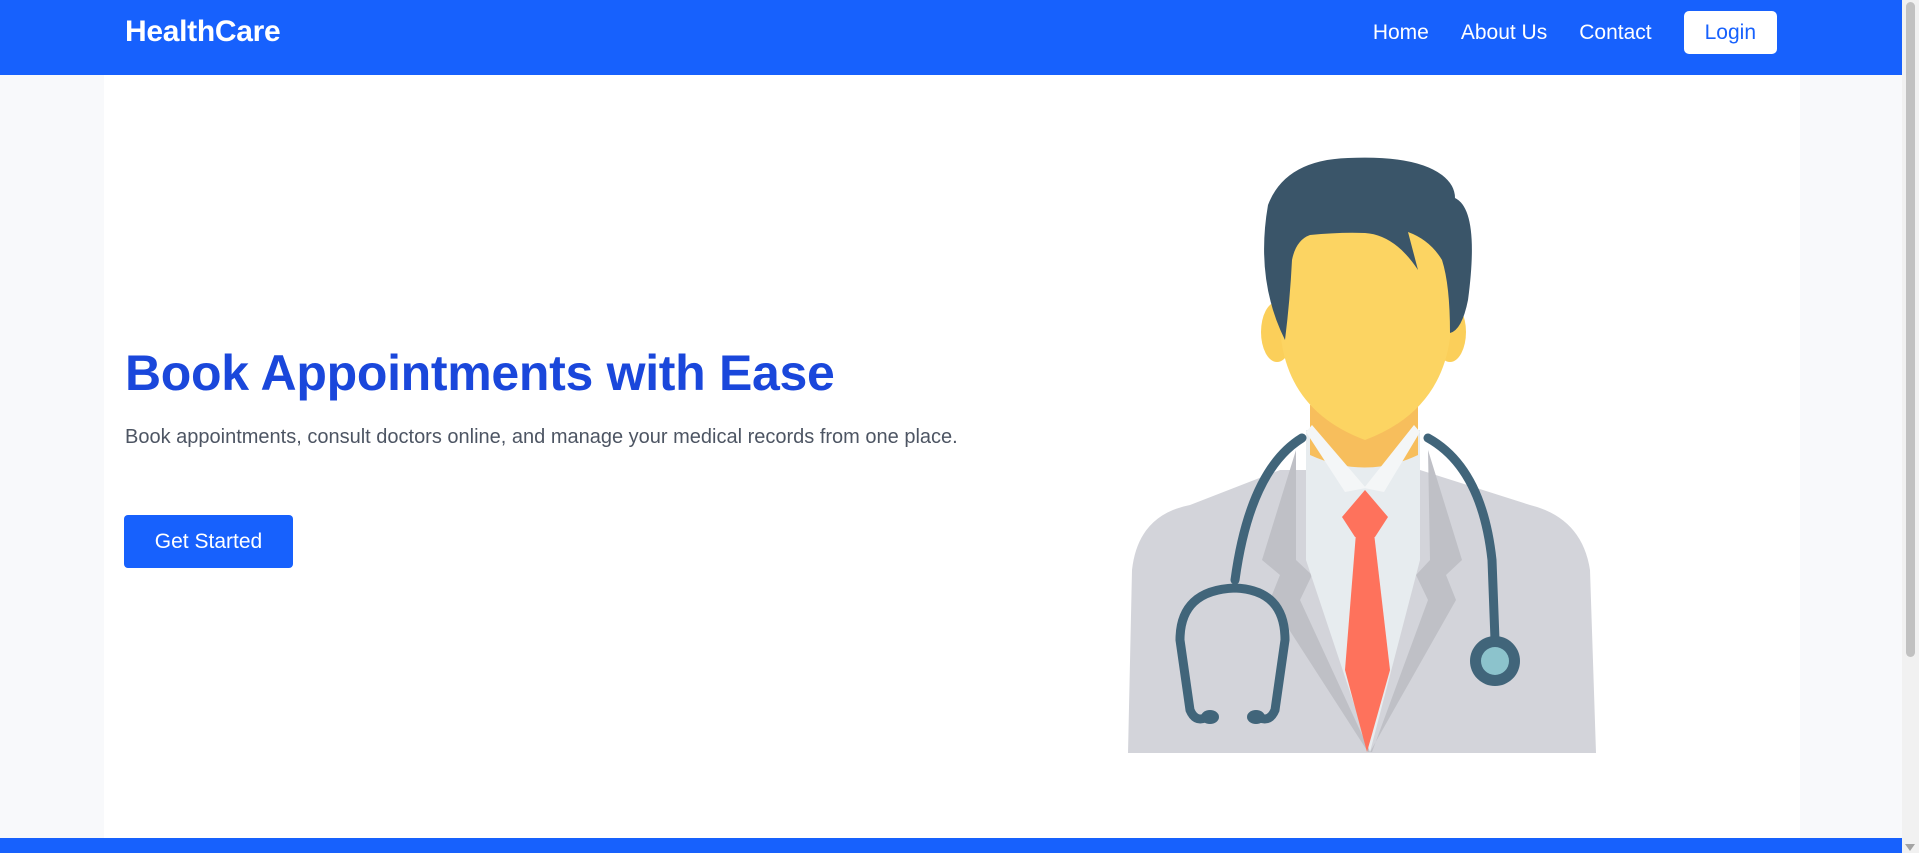 The height and width of the screenshot is (853, 1919). I want to click on scrollbar-thumb, so click(1910, 329).